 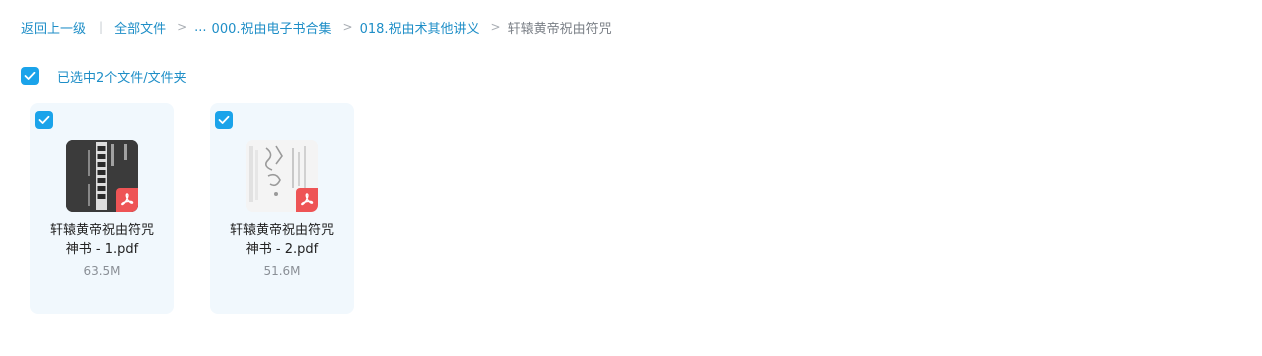 What do you see at coordinates (102, 271) in the screenshot?
I see `file-size: 63.5M` at bounding box center [102, 271].